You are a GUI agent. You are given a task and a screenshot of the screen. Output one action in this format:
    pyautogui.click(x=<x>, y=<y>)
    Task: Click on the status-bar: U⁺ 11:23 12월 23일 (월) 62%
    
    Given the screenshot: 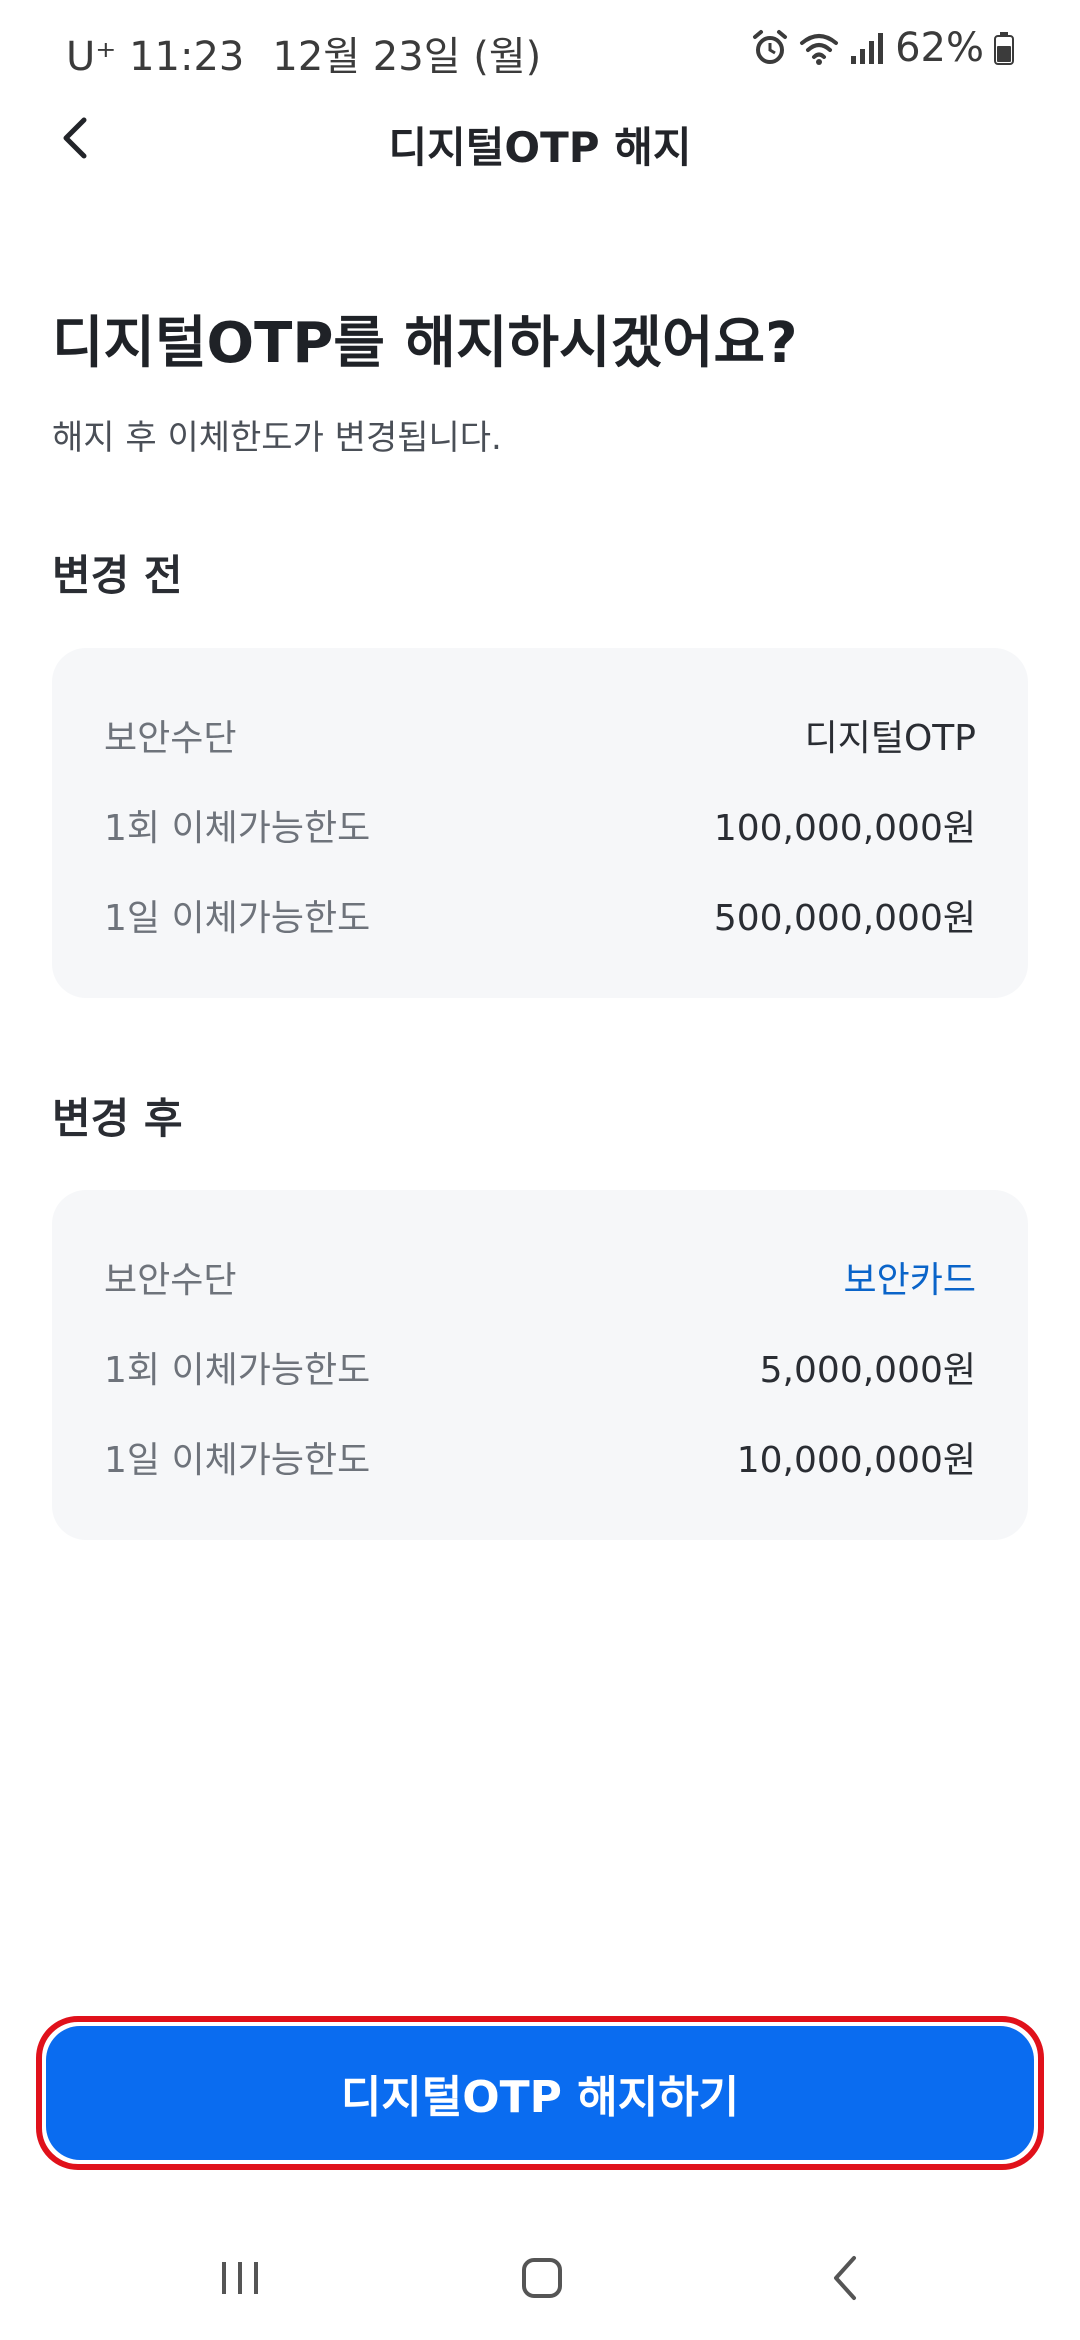 What is the action you would take?
    pyautogui.click(x=540, y=48)
    